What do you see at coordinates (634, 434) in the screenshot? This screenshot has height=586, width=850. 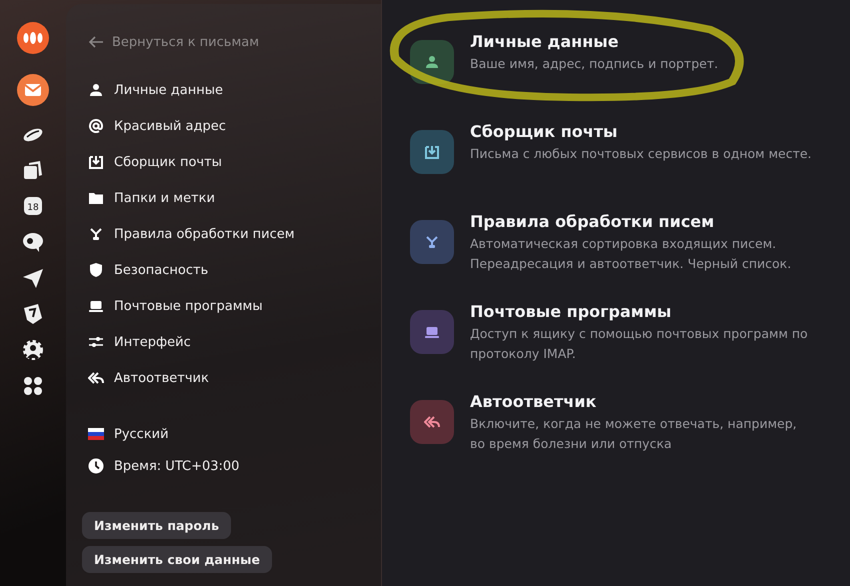 I see `card-description: Включите, когда не можете отвечать, например, во время болезни или отпуска` at bounding box center [634, 434].